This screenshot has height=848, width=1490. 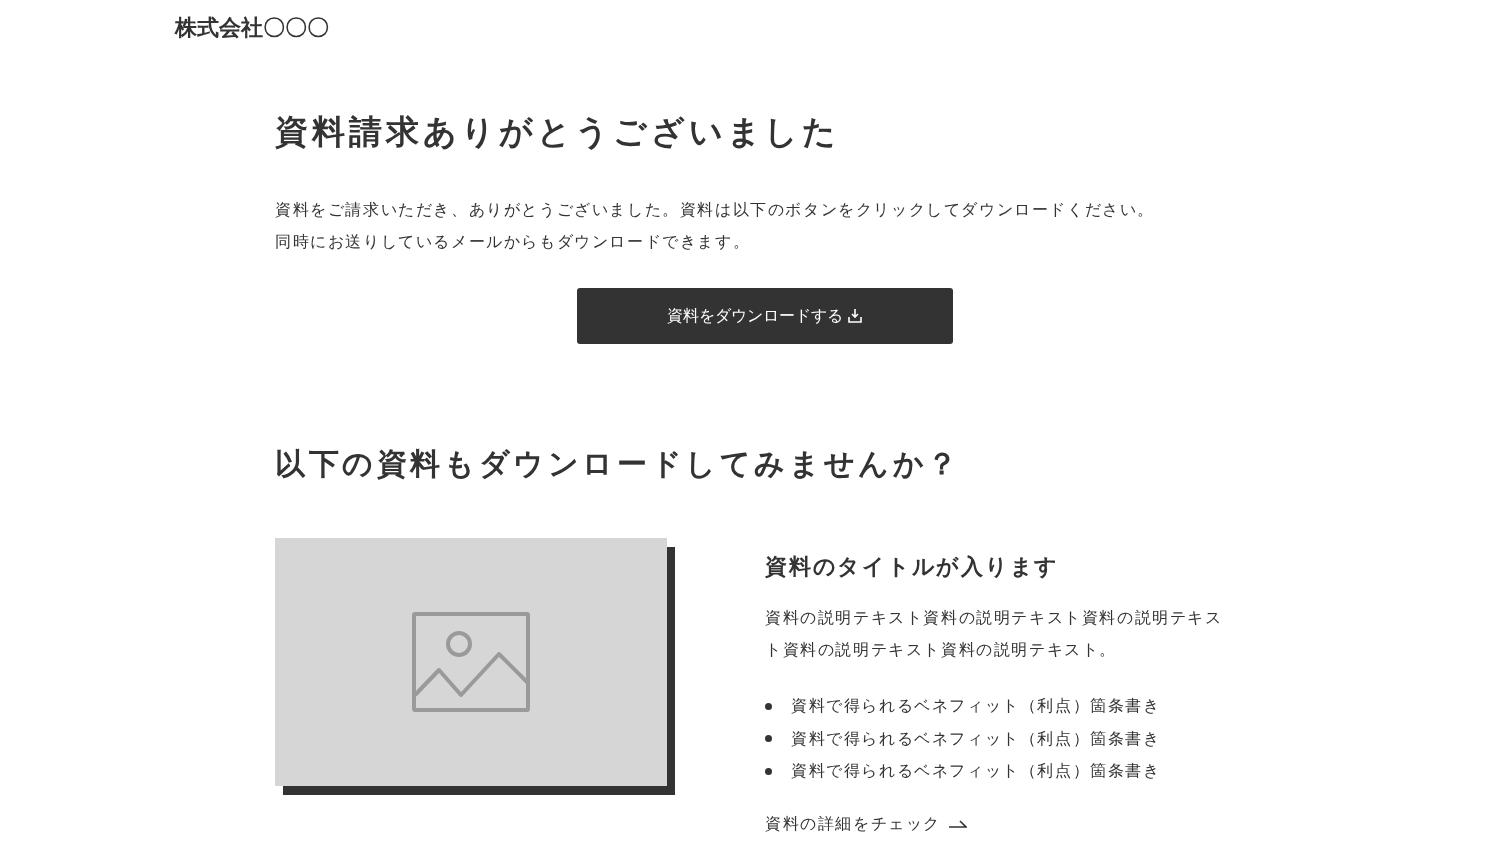 I want to click on section-heading: 以下の資料もダウンロードしてみませんか？, so click(x=618, y=464).